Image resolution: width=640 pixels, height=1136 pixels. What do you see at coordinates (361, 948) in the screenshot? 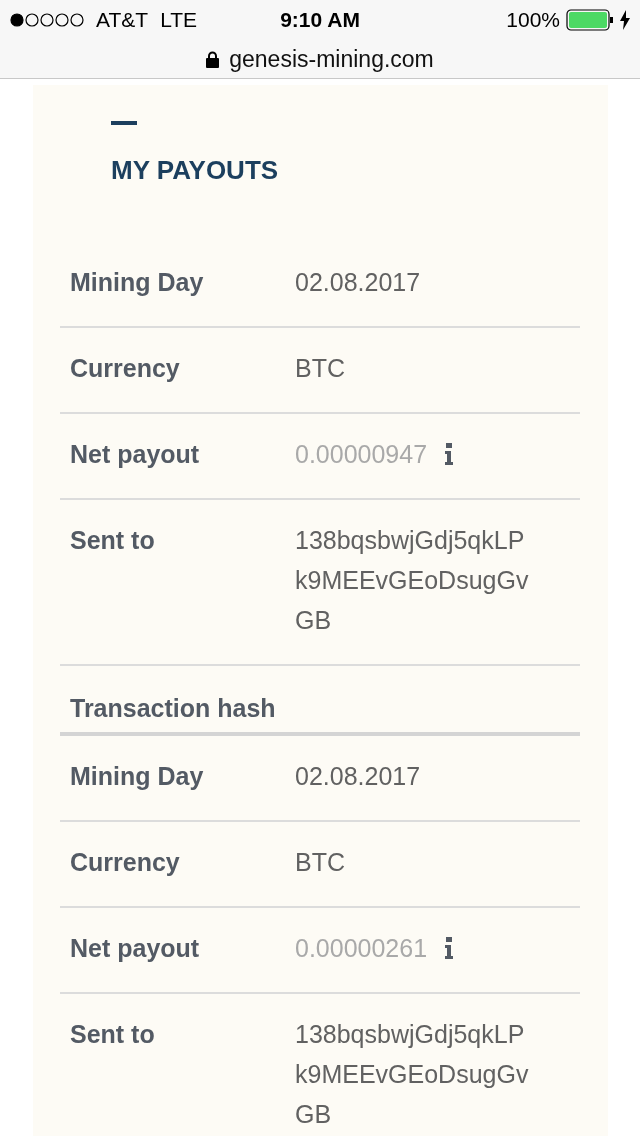
I see `payout-amount: 0.00000261` at bounding box center [361, 948].